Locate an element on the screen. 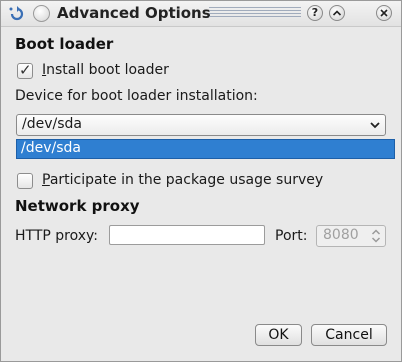  http-proxy-label: HTTP proxy: is located at coordinates (57, 236).